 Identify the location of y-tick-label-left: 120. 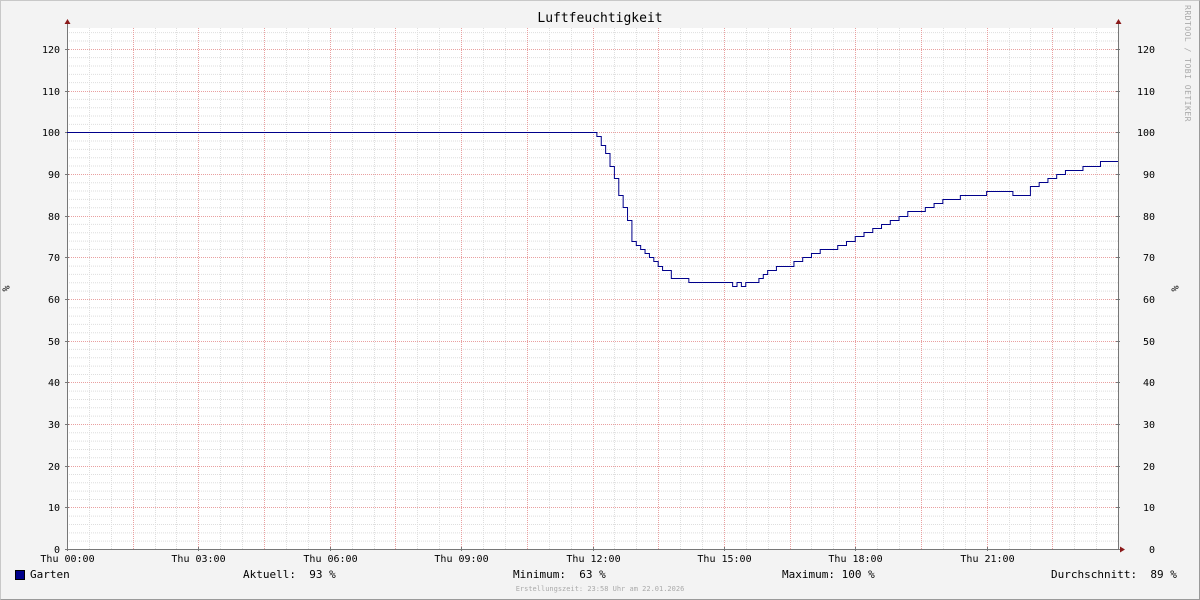
(51, 50).